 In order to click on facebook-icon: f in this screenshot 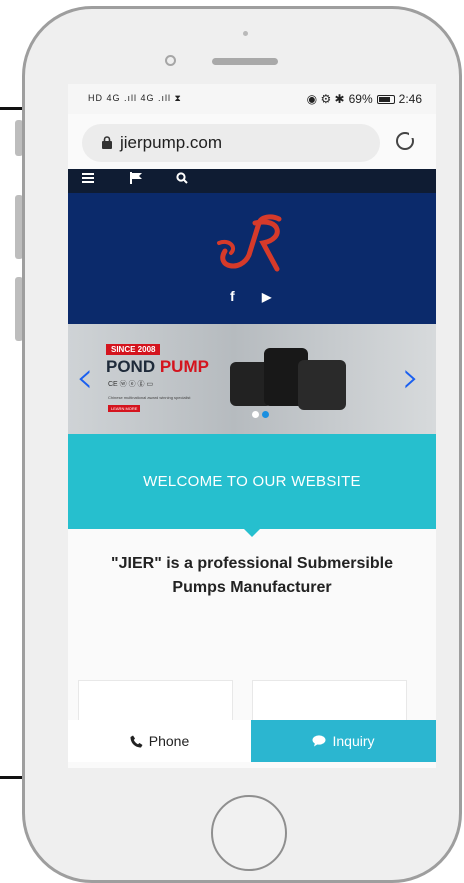, I will do `click(232, 296)`.